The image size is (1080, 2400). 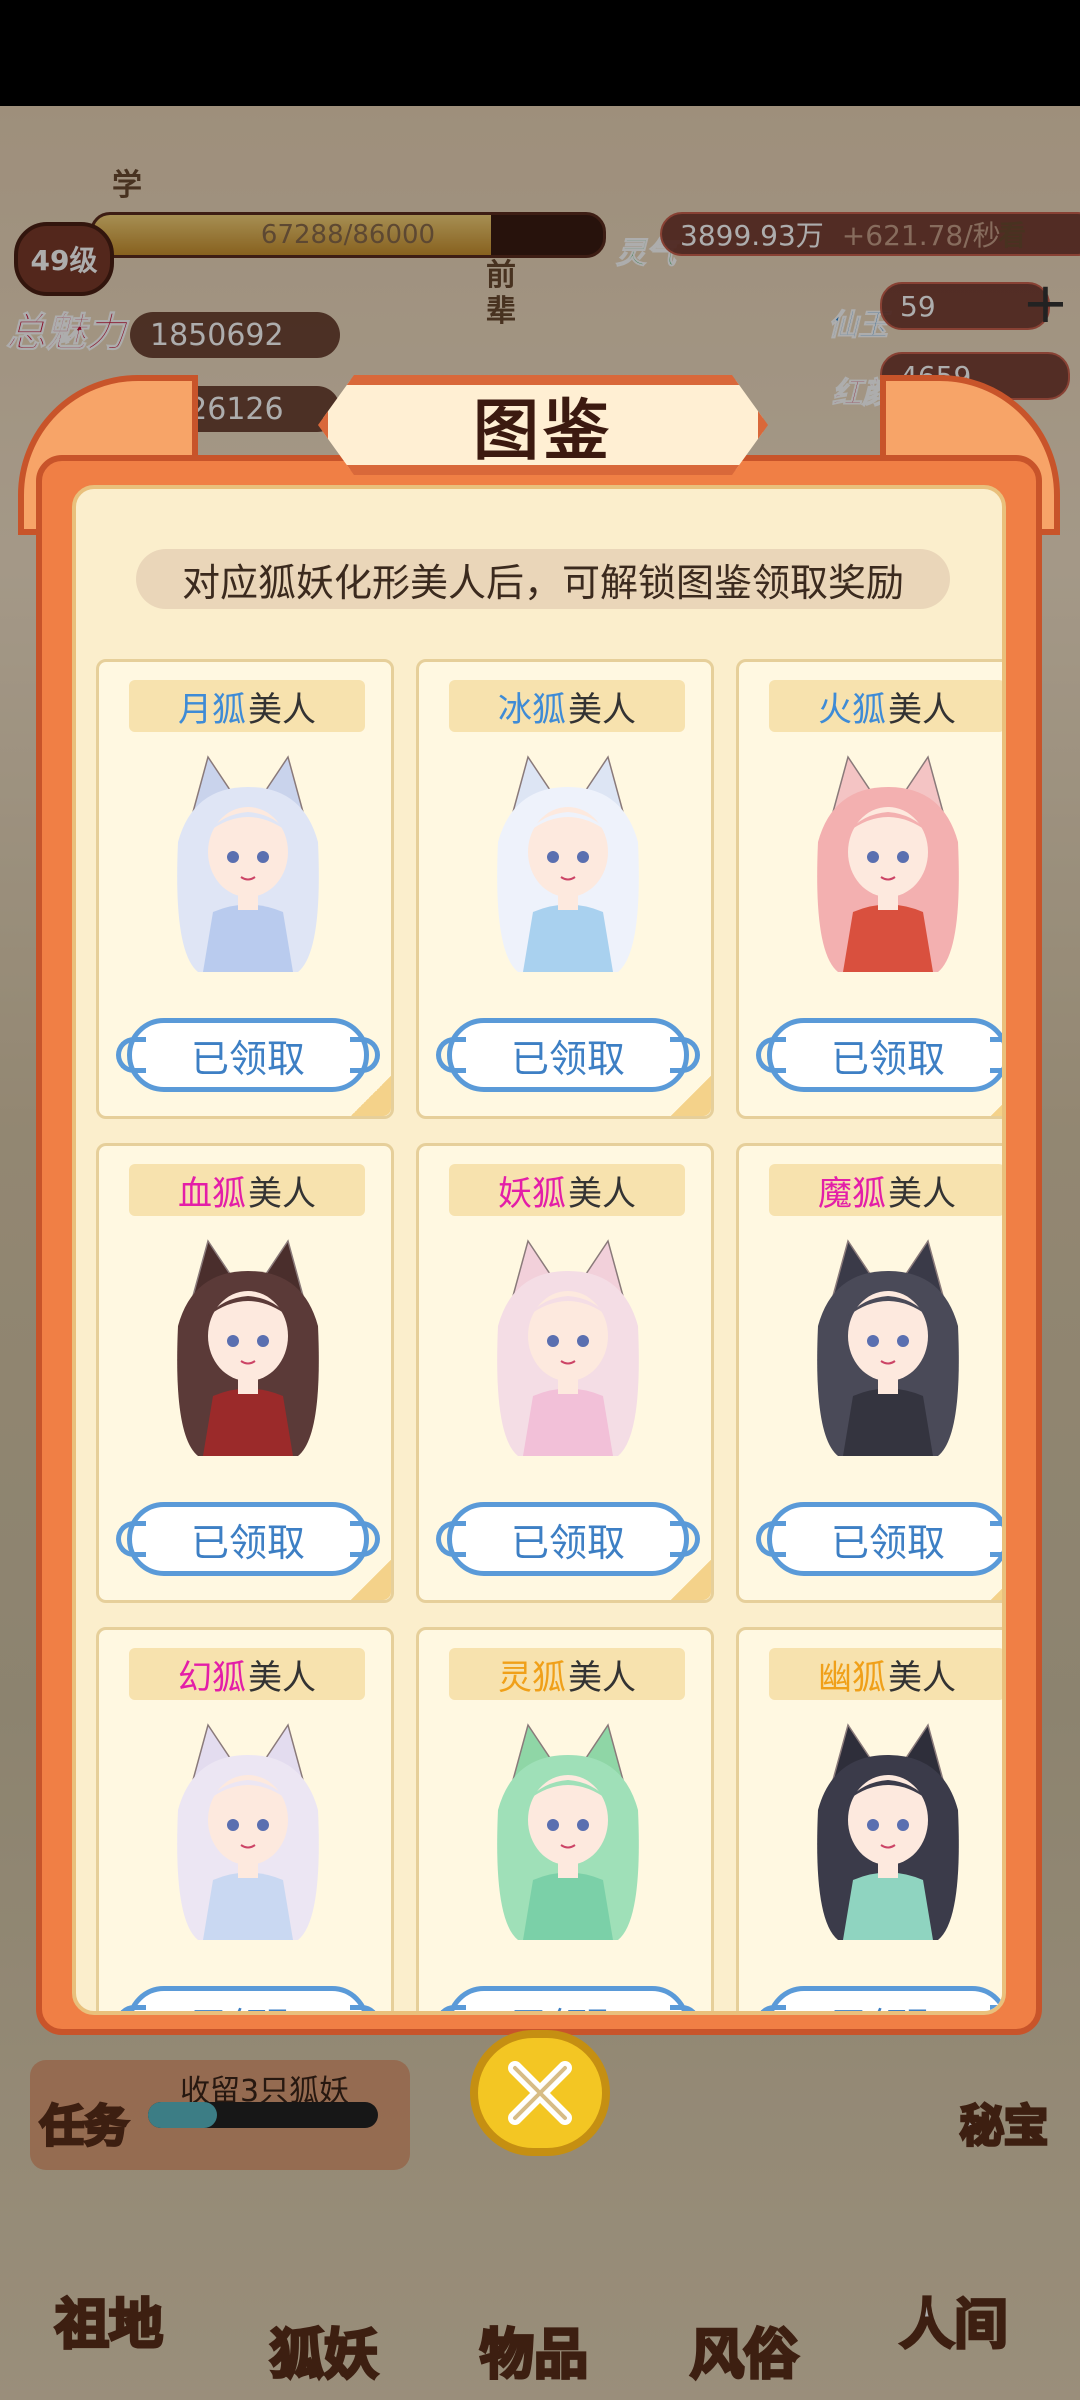 What do you see at coordinates (212, 1193) in the screenshot?
I see `card-name-prefix: 血狐` at bounding box center [212, 1193].